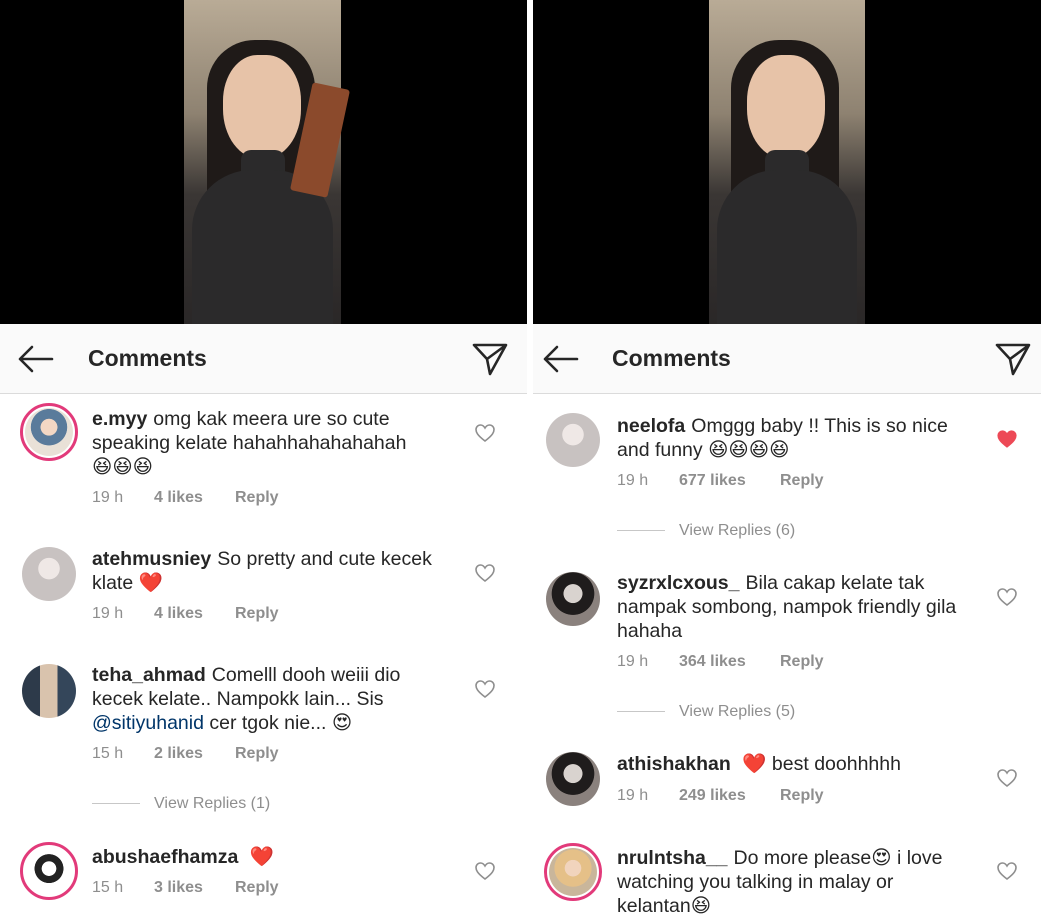  I want to click on comment-text: Do more please, so click(802, 858).